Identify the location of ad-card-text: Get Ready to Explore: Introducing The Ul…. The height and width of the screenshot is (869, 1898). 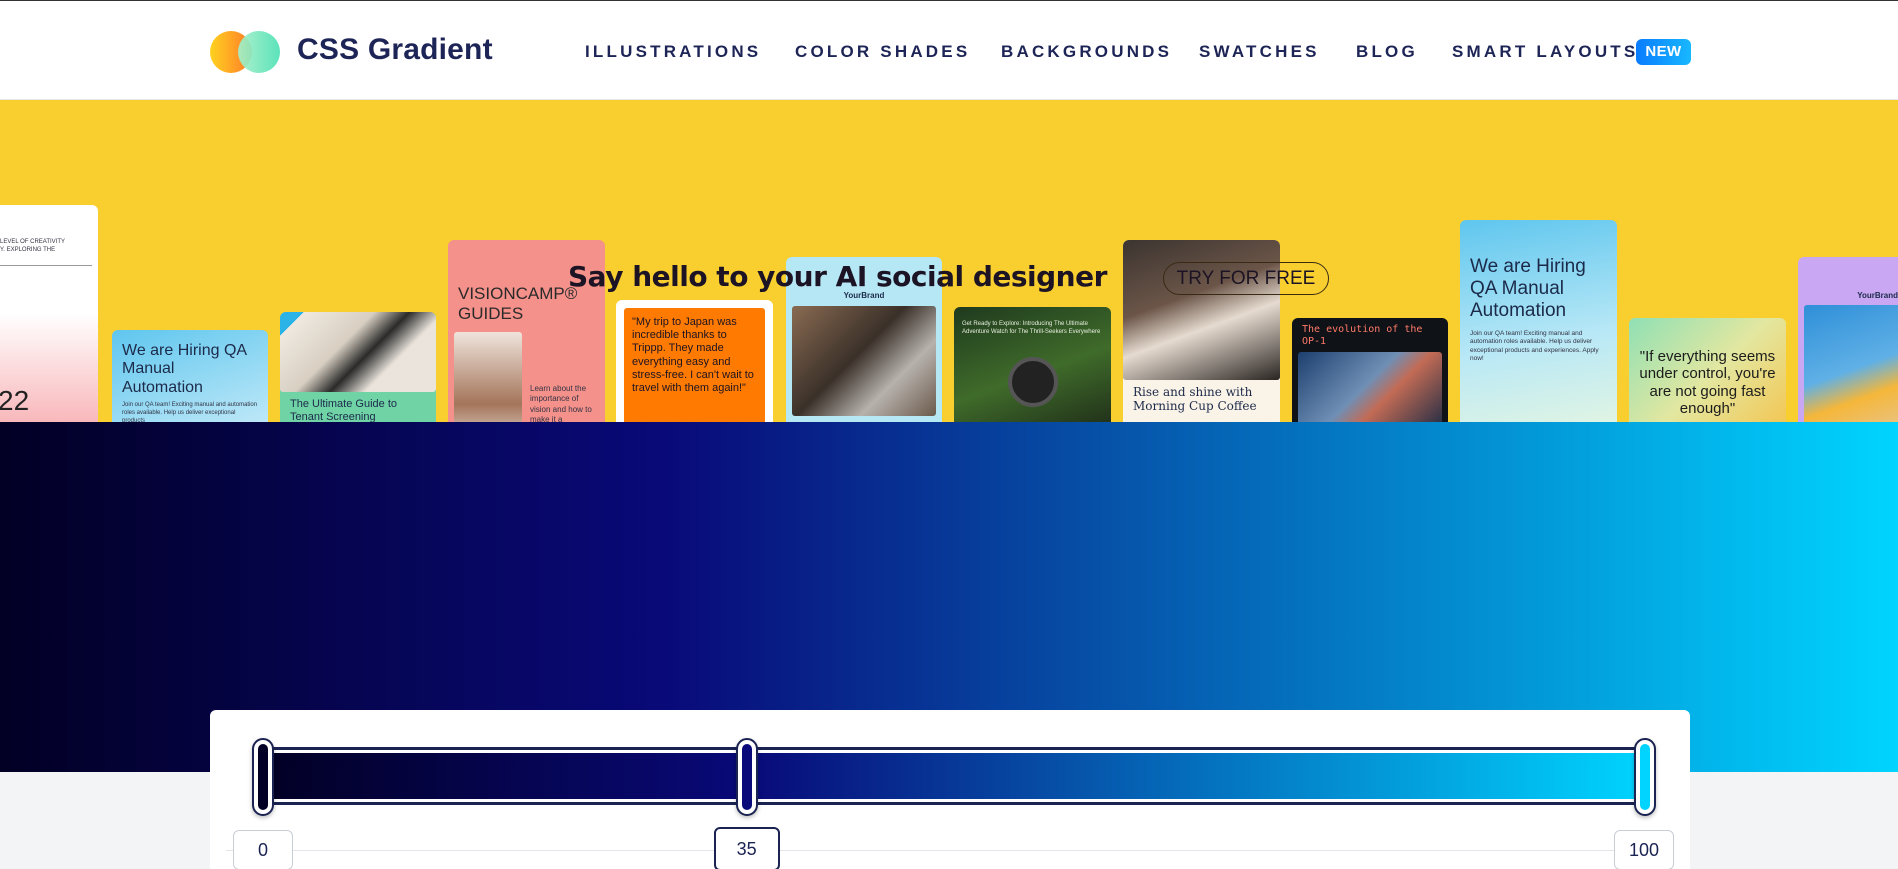
(1031, 328).